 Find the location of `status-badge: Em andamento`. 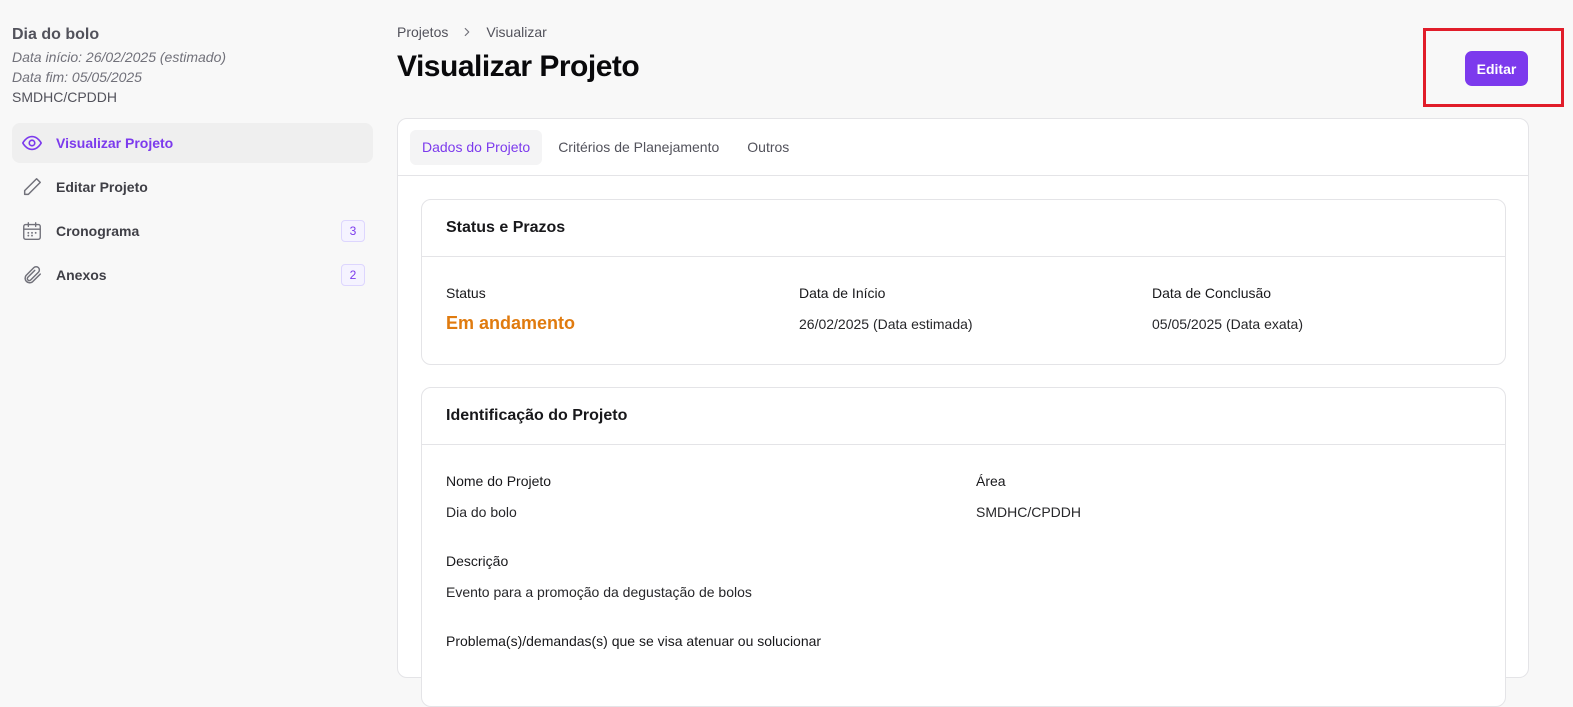

status-badge: Em andamento is located at coordinates (511, 323).